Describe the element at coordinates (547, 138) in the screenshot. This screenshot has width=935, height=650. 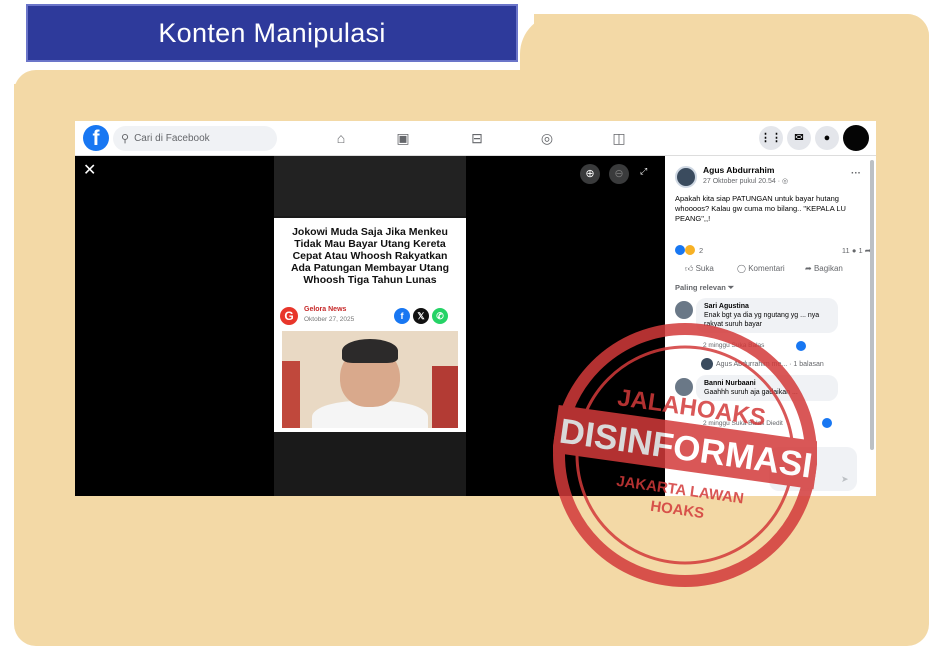
I see `groups-icon: ◎` at that location.